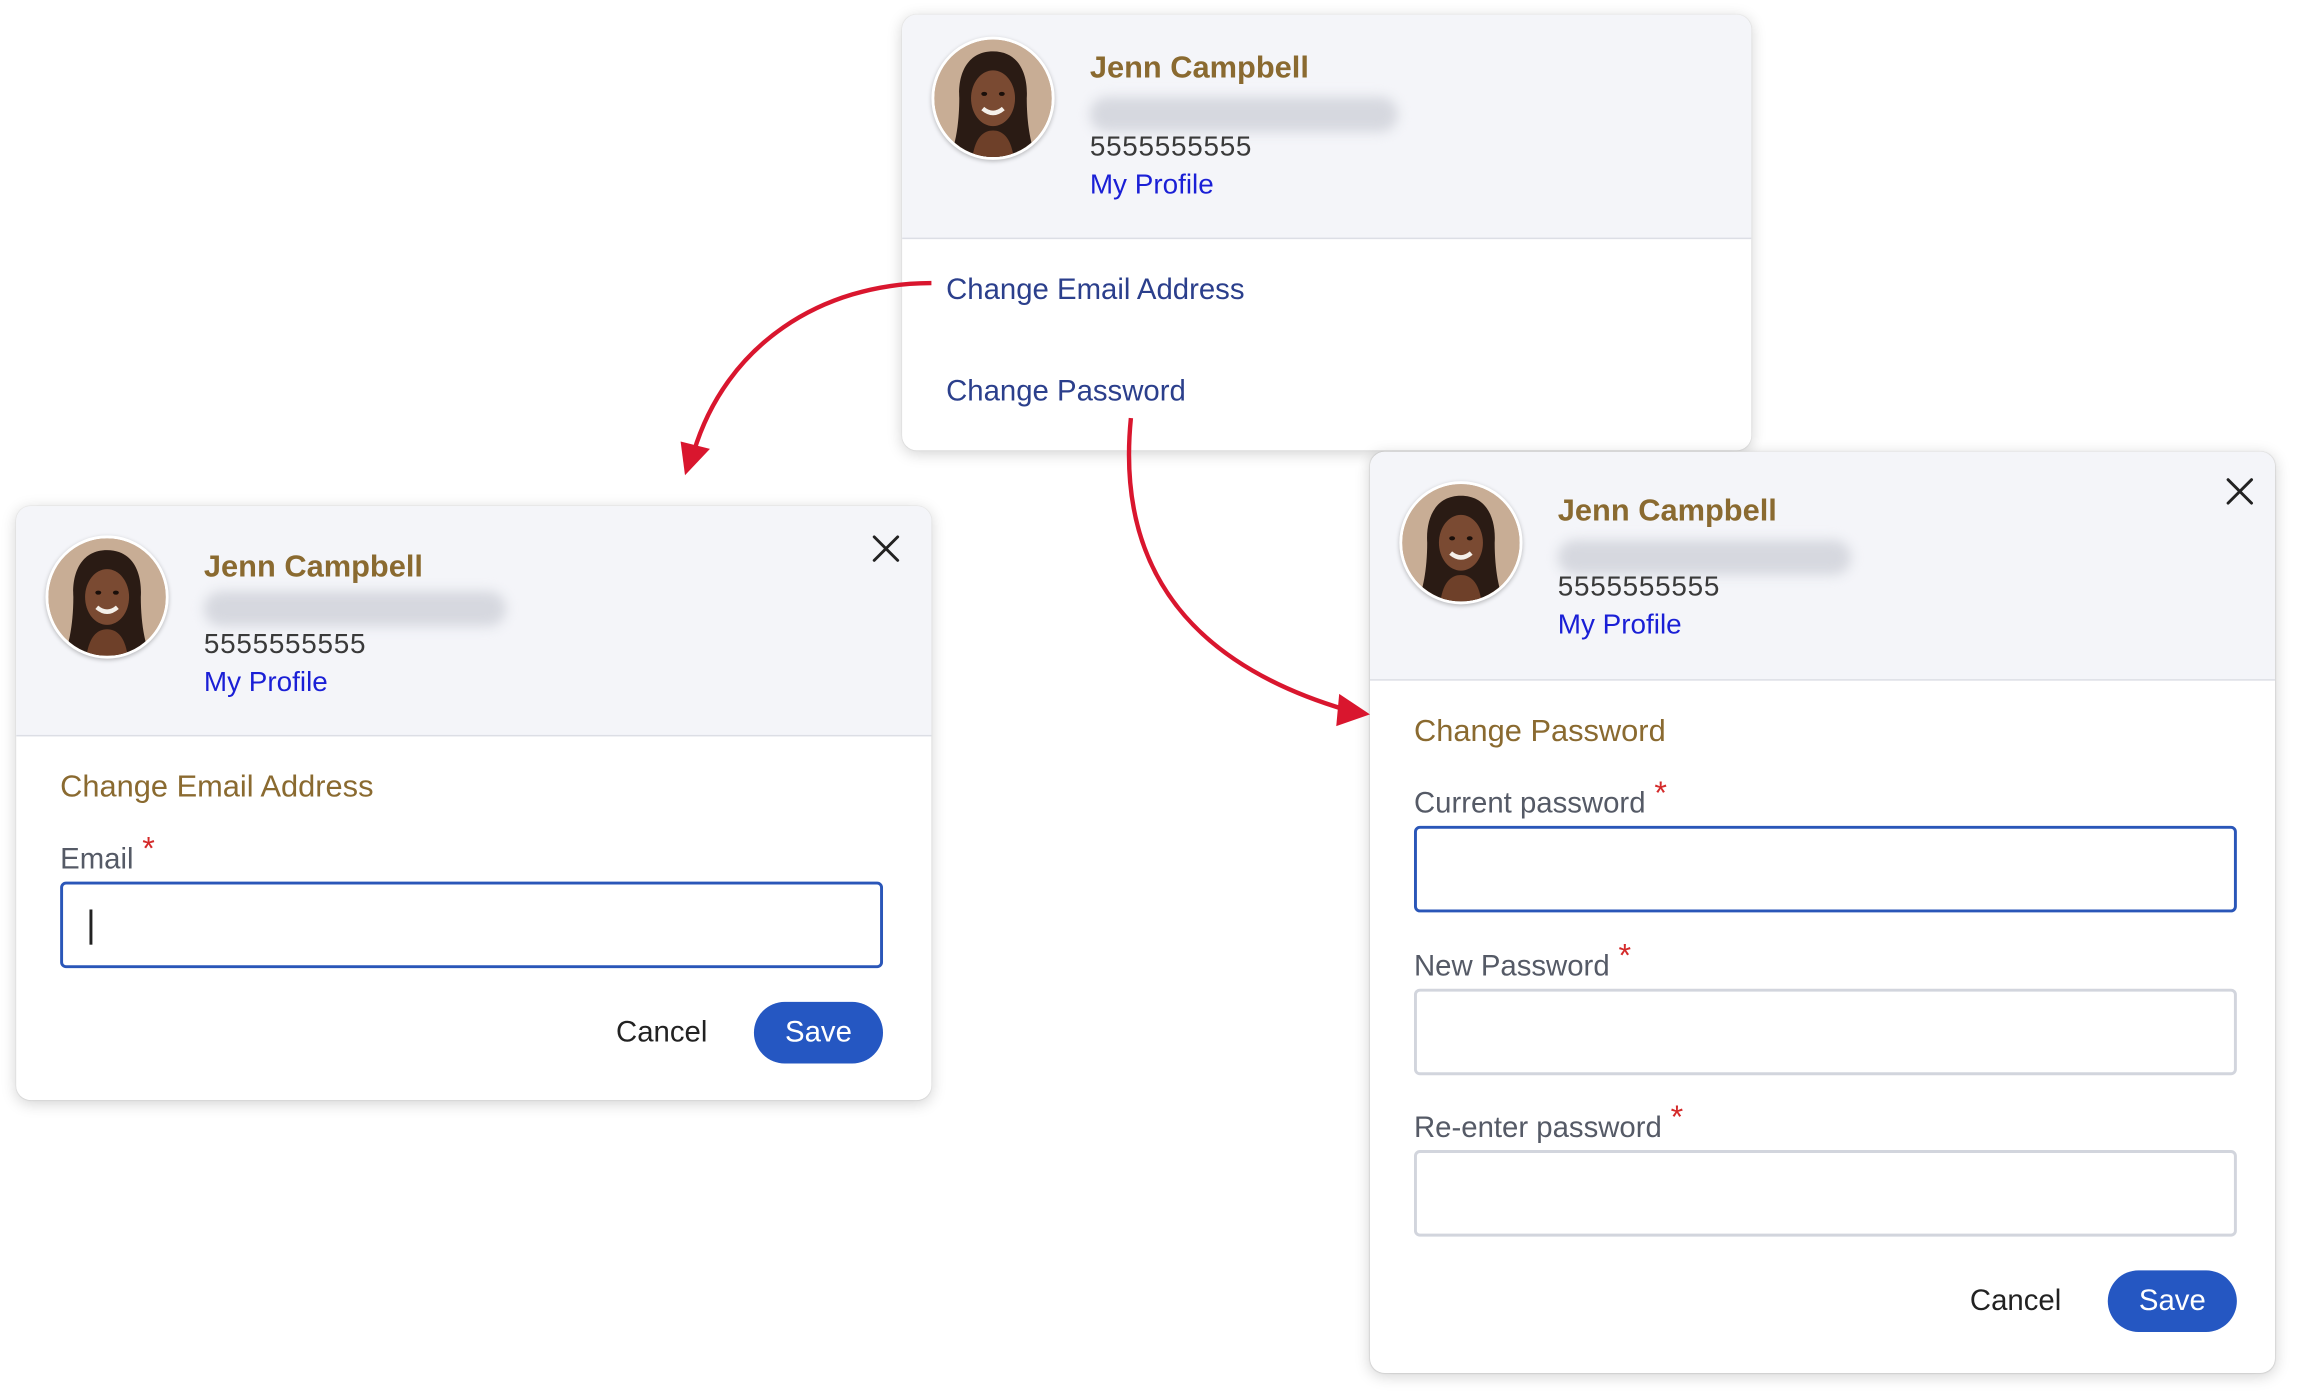 Image resolution: width=2300 pixels, height=1398 pixels. What do you see at coordinates (1539, 731) in the screenshot?
I see `dialog-title: Change Password` at bounding box center [1539, 731].